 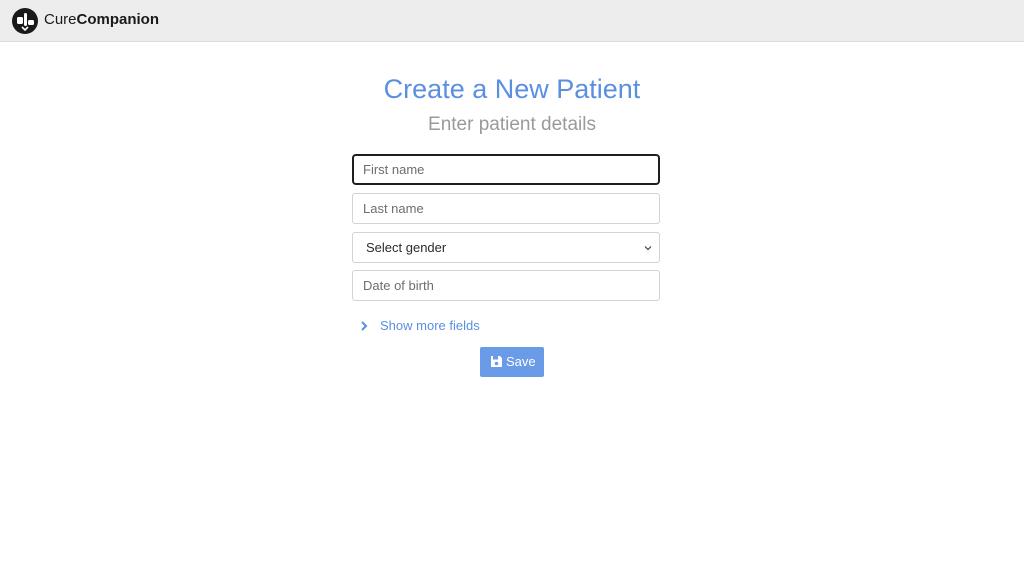 I want to click on brand-bold-text: Companion, so click(x=118, y=19).